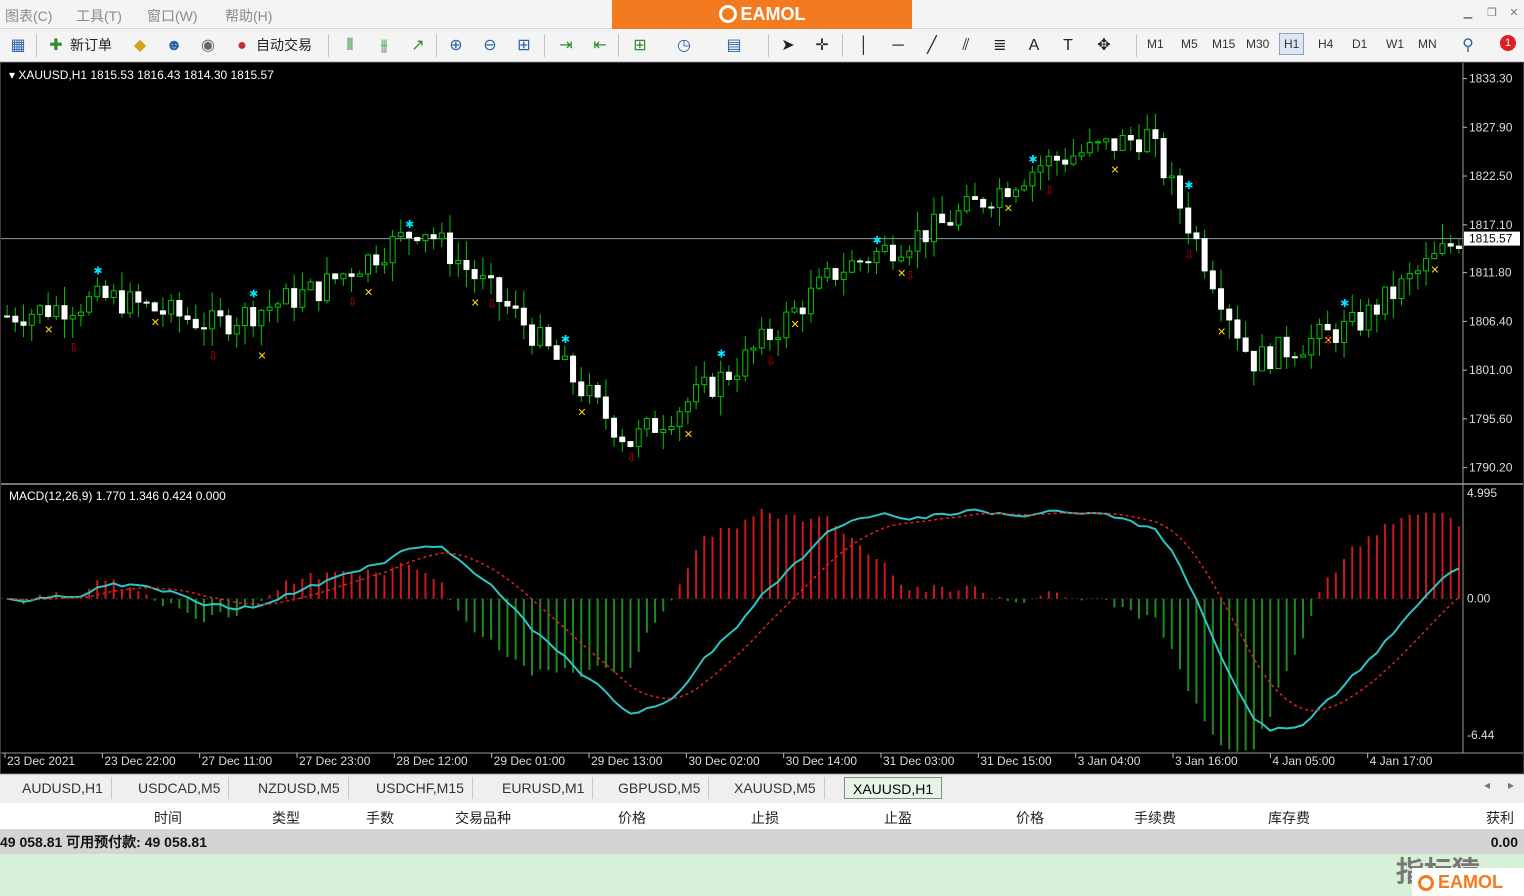 The image size is (1524, 896). What do you see at coordinates (483, 818) in the screenshot?
I see `col-symbol: 交易品种` at bounding box center [483, 818].